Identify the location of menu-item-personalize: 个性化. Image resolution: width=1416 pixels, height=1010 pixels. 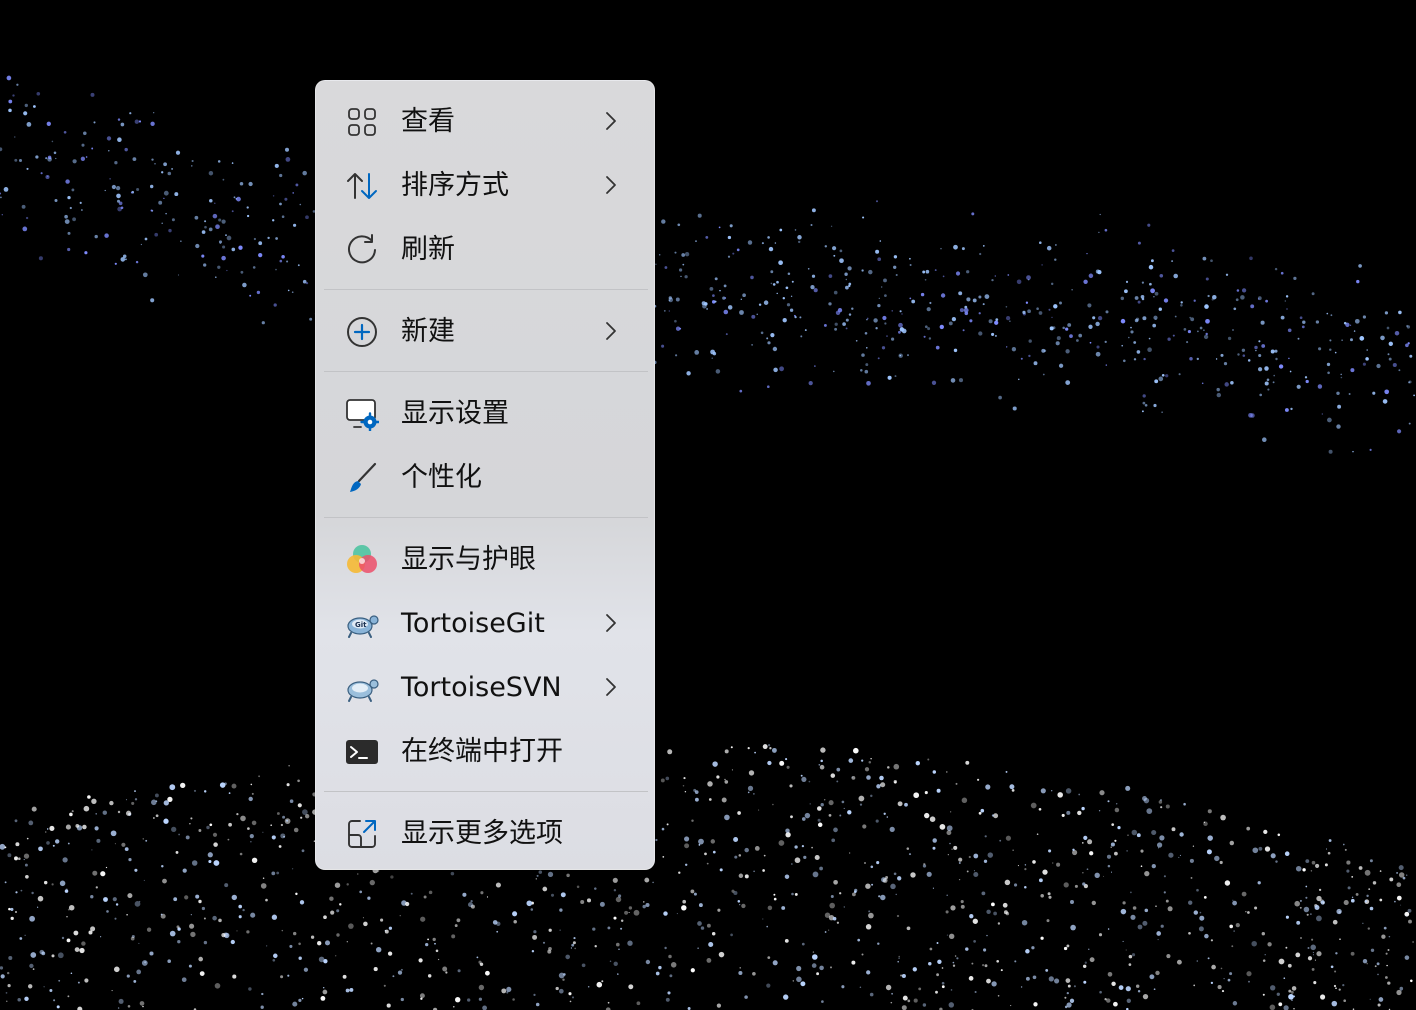
(486, 477).